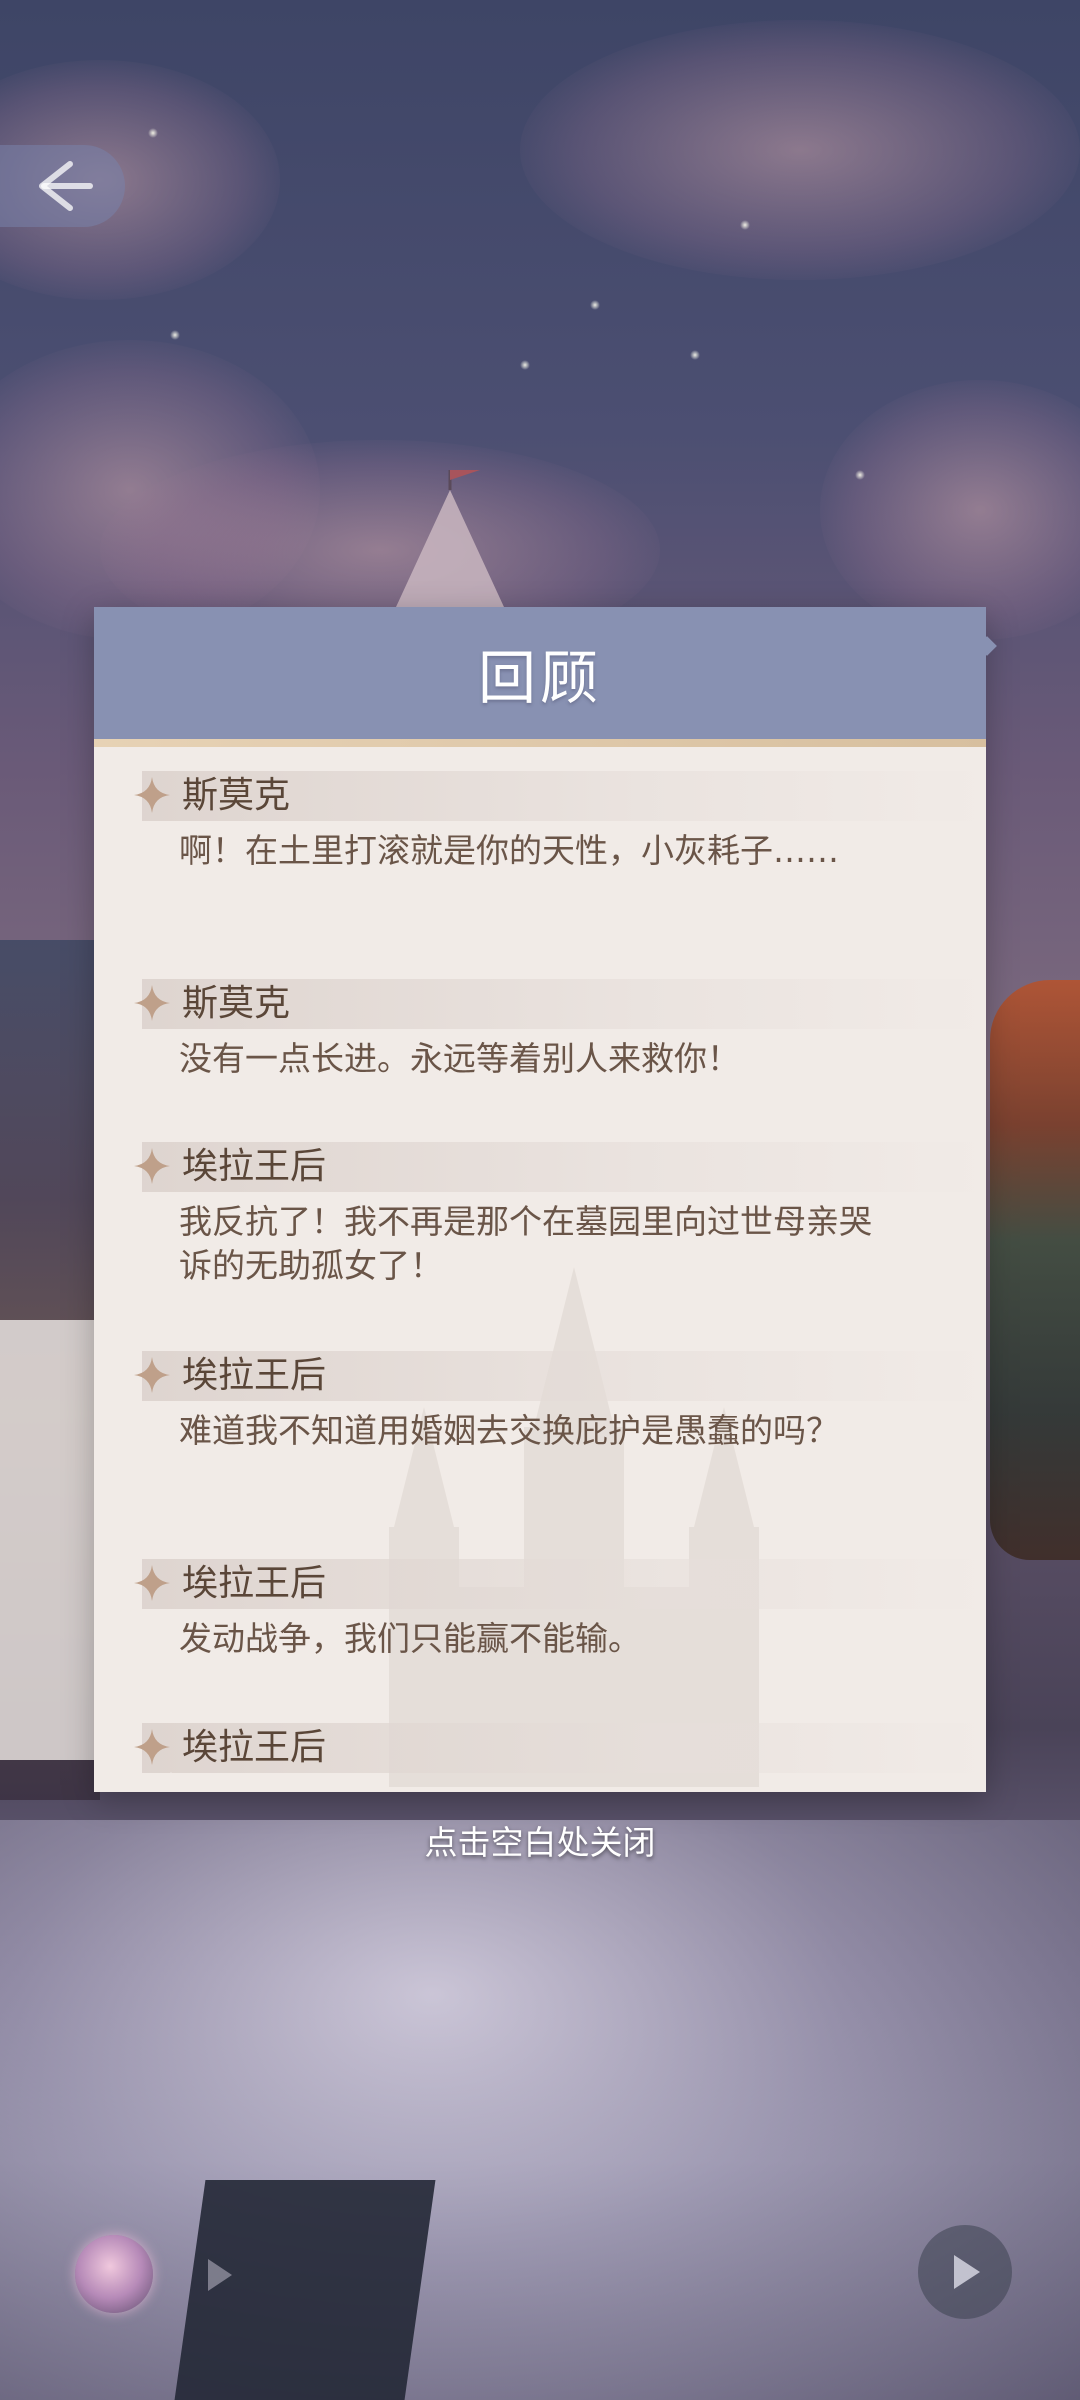 This screenshot has height=2400, width=1080. Describe the element at coordinates (539, 678) in the screenshot. I see `panel-title: 回顾` at that location.